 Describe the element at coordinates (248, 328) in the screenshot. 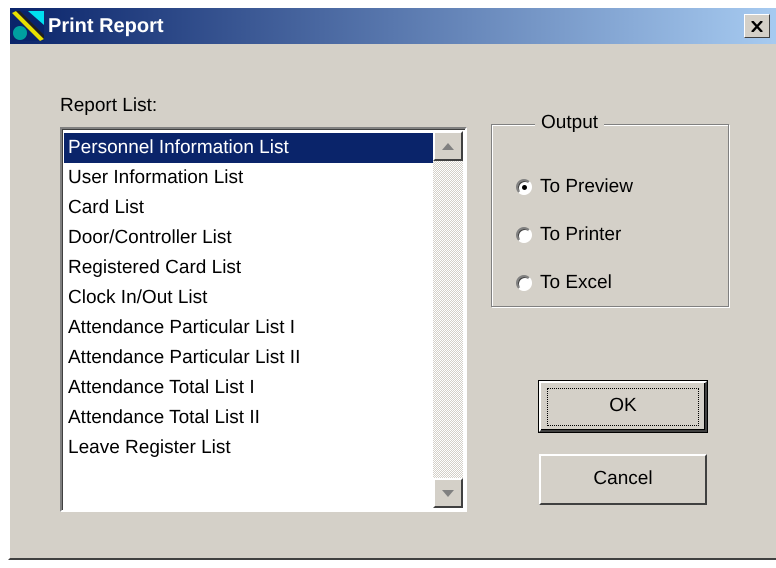

I see `list-item: Attendance Particular List I` at that location.